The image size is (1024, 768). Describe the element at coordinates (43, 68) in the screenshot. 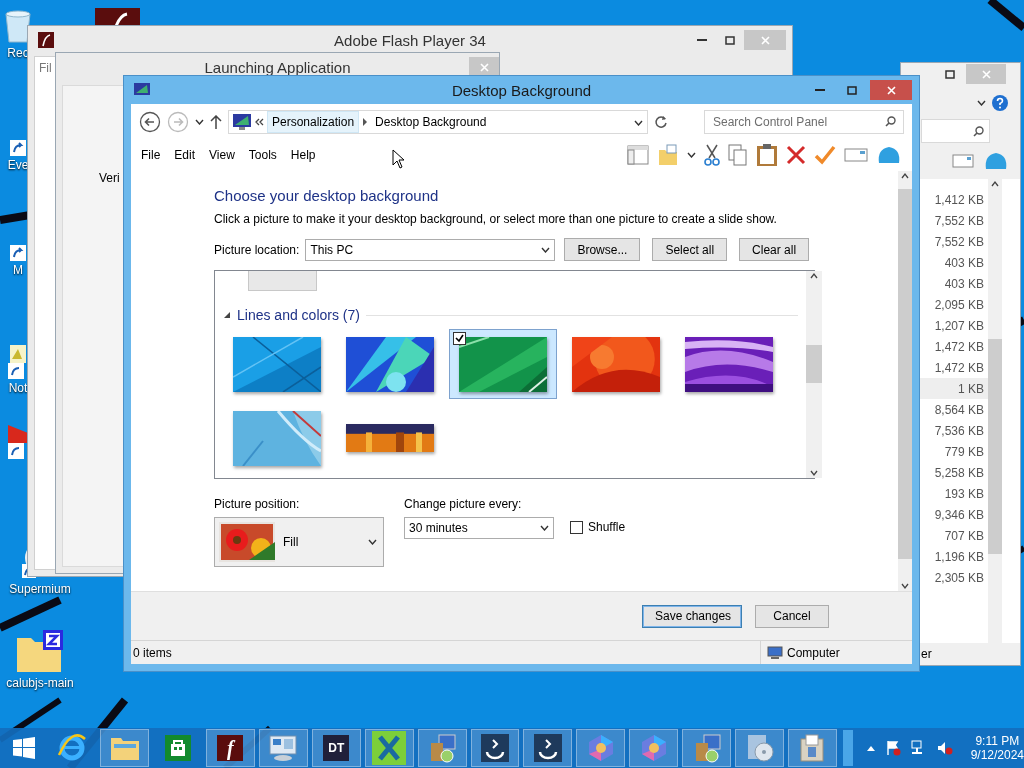

I see `menu-tab: Fil` at that location.